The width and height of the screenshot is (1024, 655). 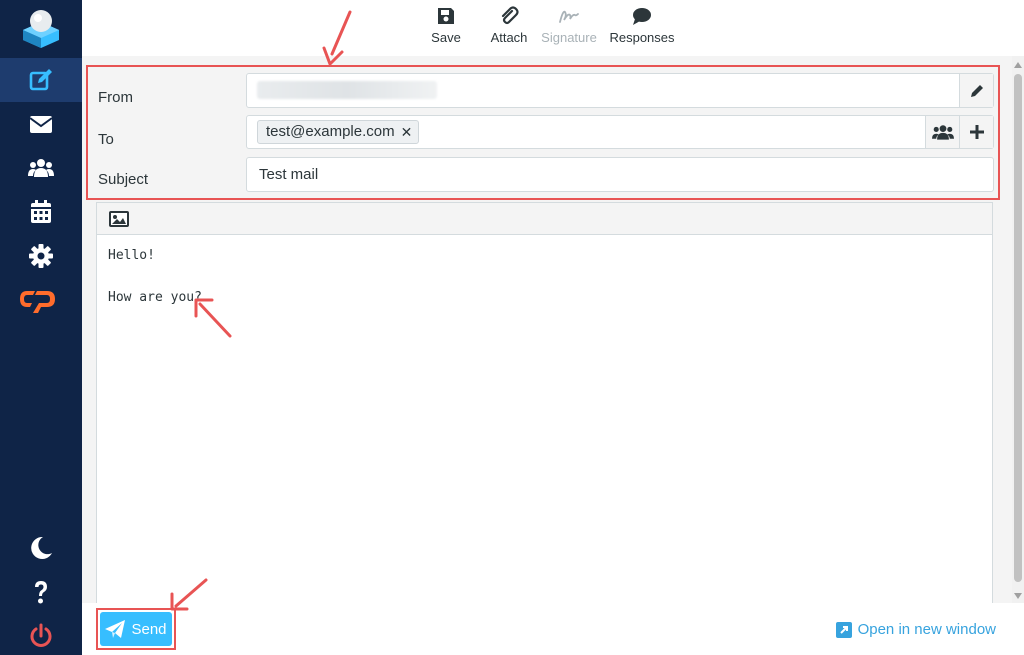 I want to click on image-icon, so click(x=119, y=219).